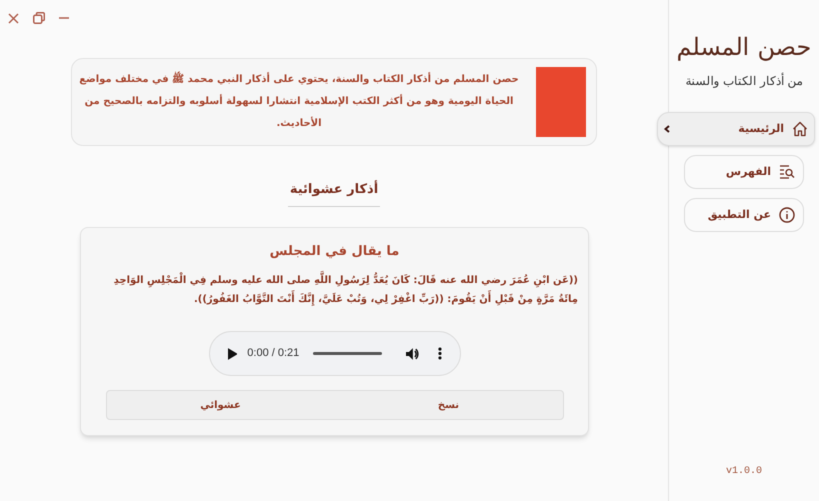 The width and height of the screenshot is (819, 501). I want to click on audio-player: 0:00 / 0:21, so click(334, 353).